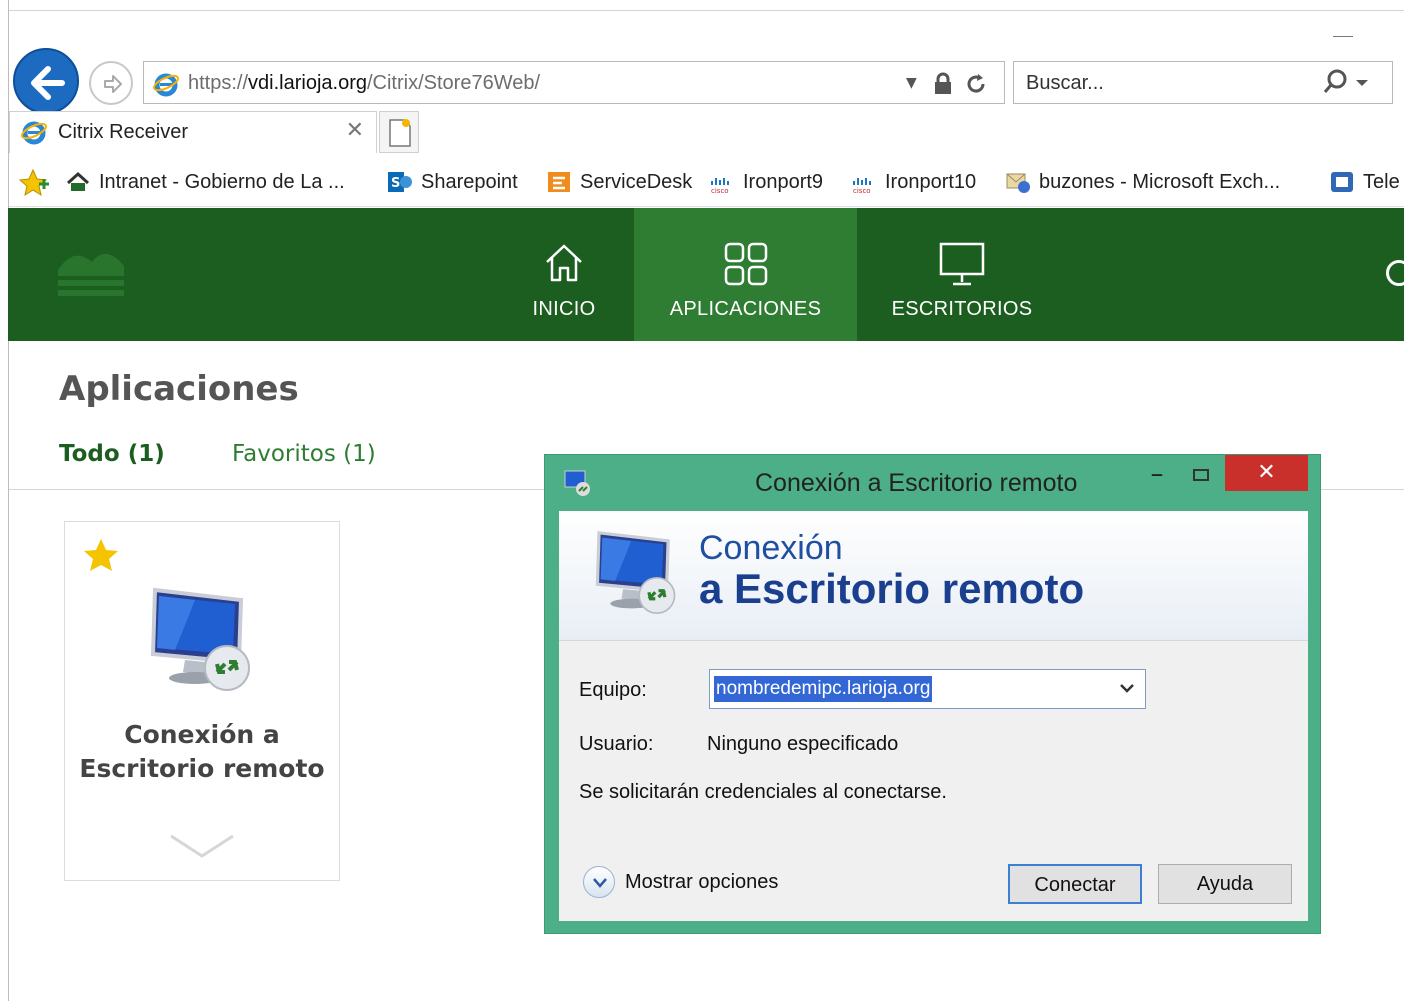 The width and height of the screenshot is (1404, 1001). What do you see at coordinates (1201, 475) in the screenshot?
I see `dialog-maximize-button` at bounding box center [1201, 475].